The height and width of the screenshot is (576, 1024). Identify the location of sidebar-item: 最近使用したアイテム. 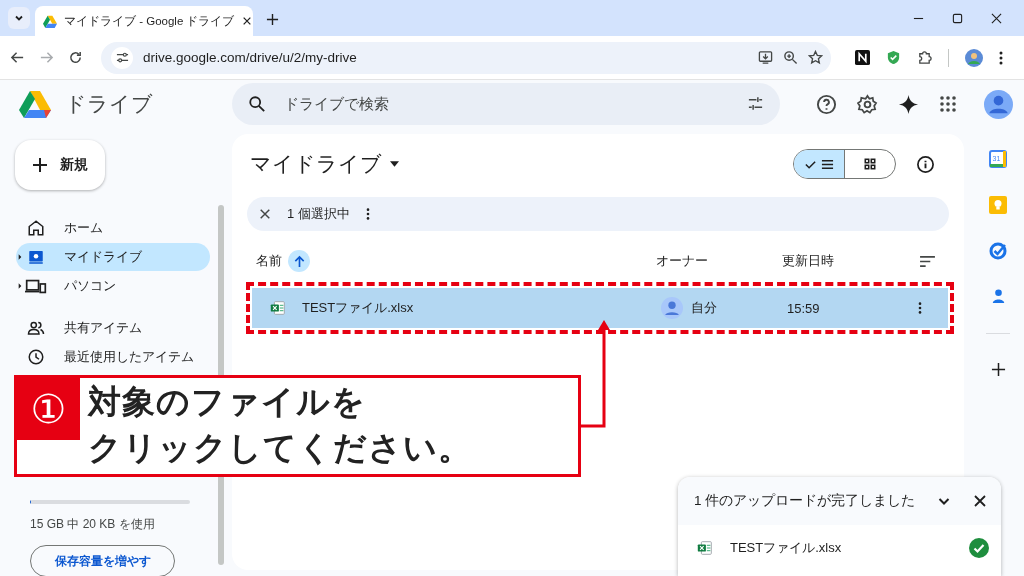
(113, 357).